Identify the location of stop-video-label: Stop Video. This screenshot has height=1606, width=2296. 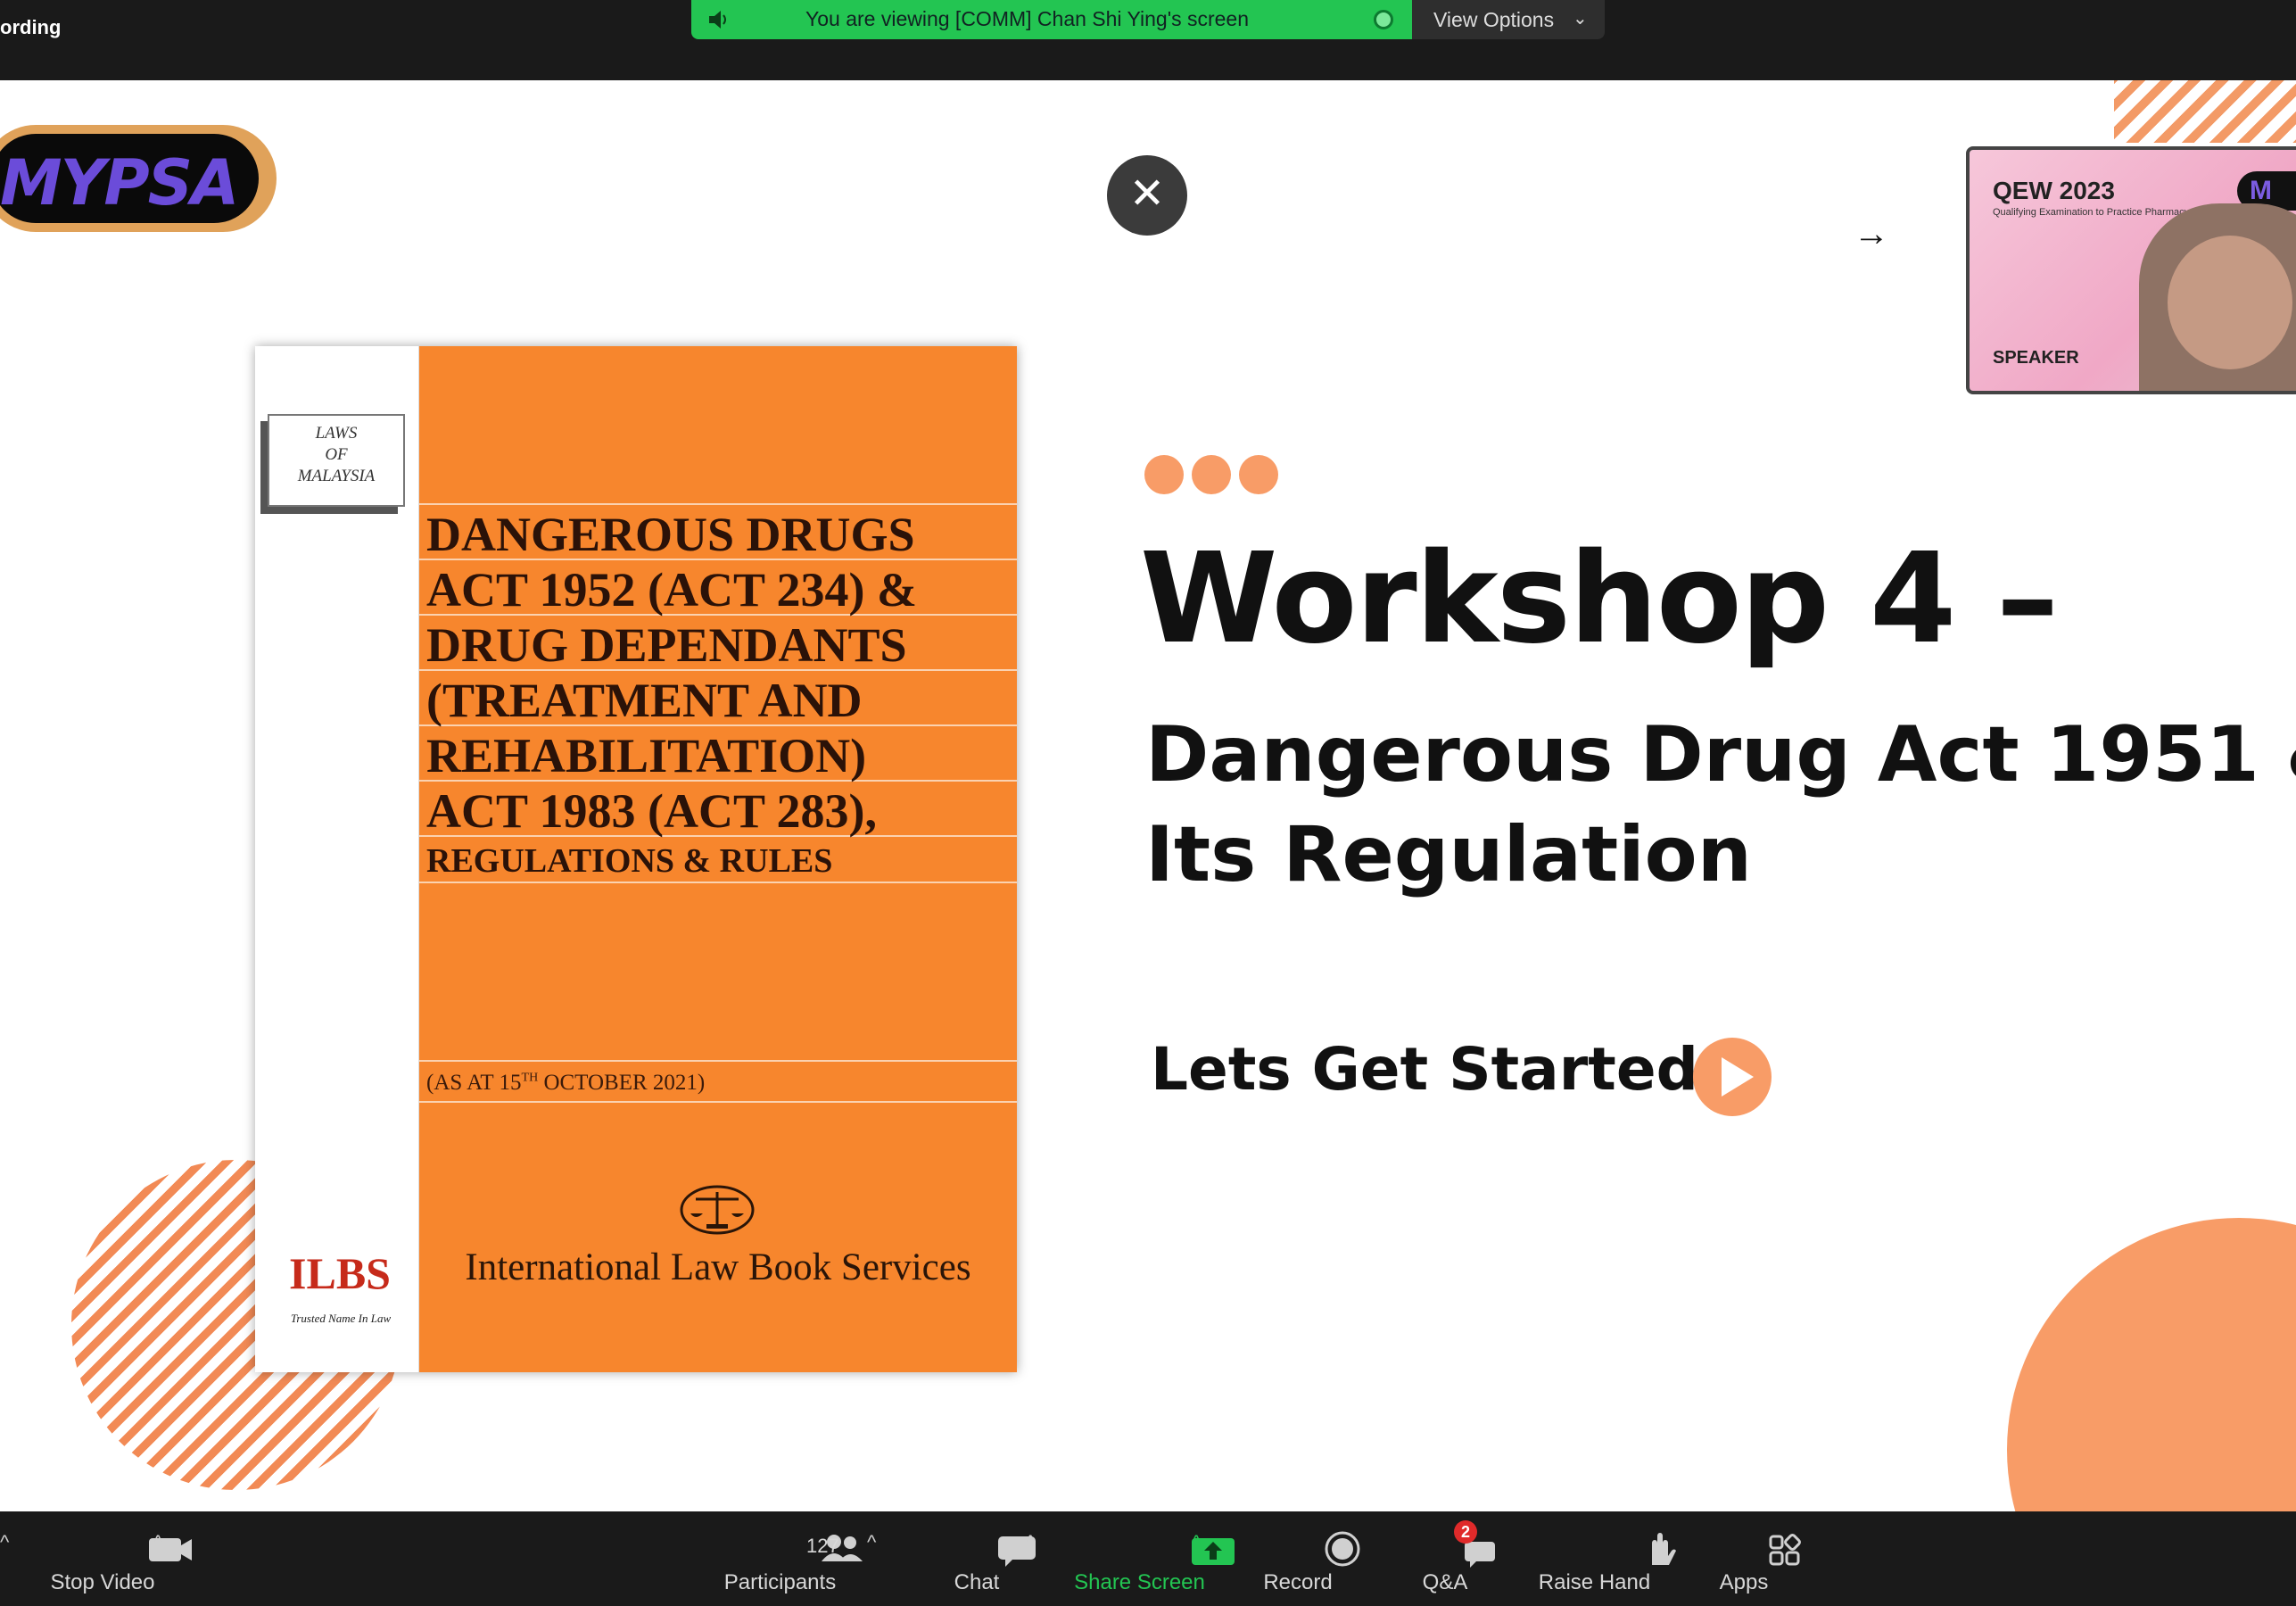
(102, 1582).